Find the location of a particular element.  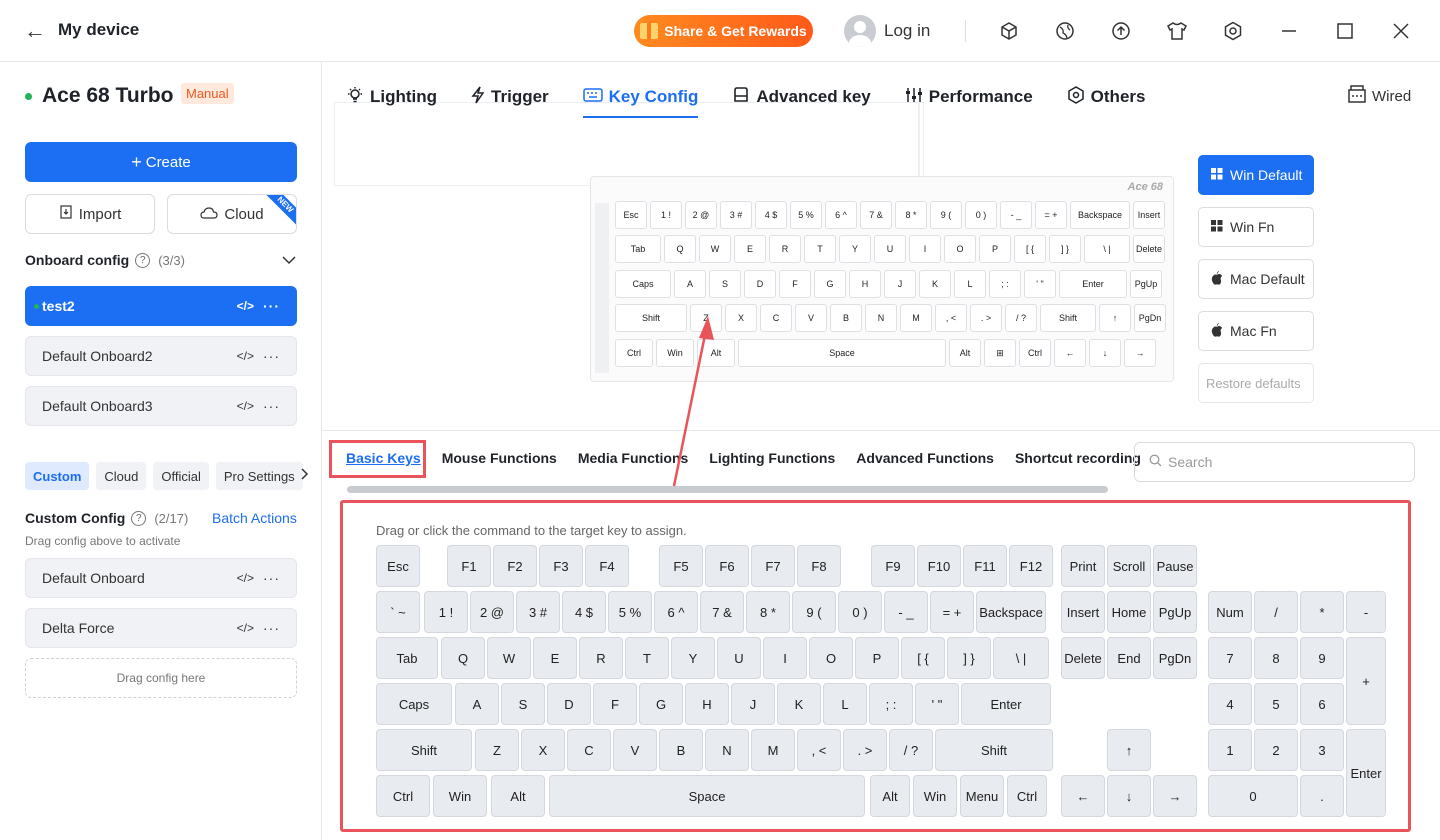

chevron-right-icon is located at coordinates (305, 475).